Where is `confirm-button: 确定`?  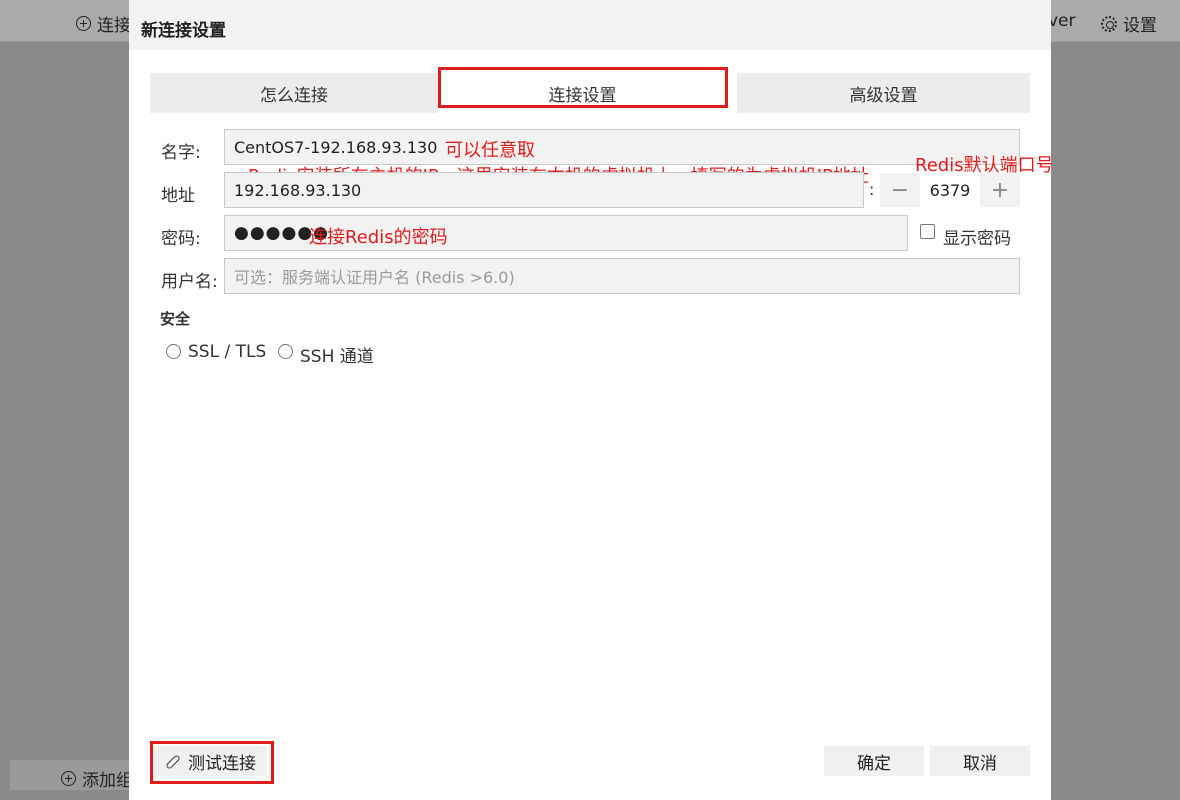
confirm-button: 确定 is located at coordinates (874, 761).